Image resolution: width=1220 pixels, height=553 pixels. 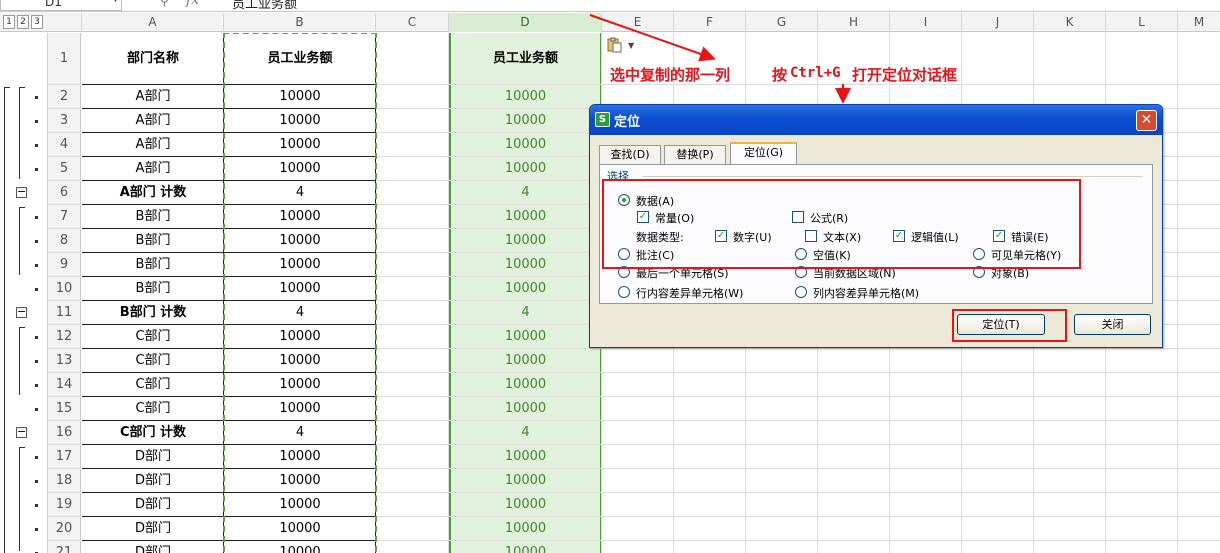 What do you see at coordinates (801, 292) in the screenshot?
I see `radio-column-differences` at bounding box center [801, 292].